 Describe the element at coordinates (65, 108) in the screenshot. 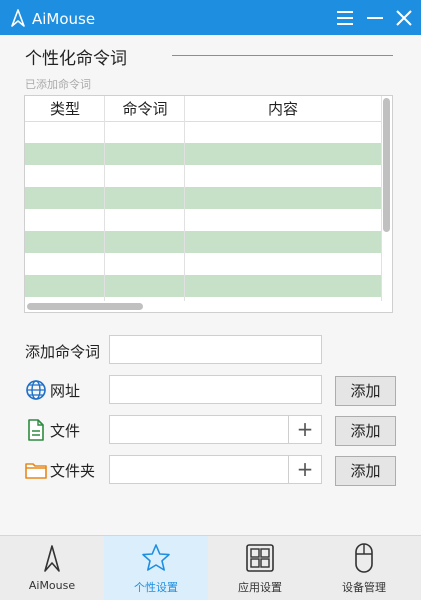

I see `column-header-type: 类型` at that location.